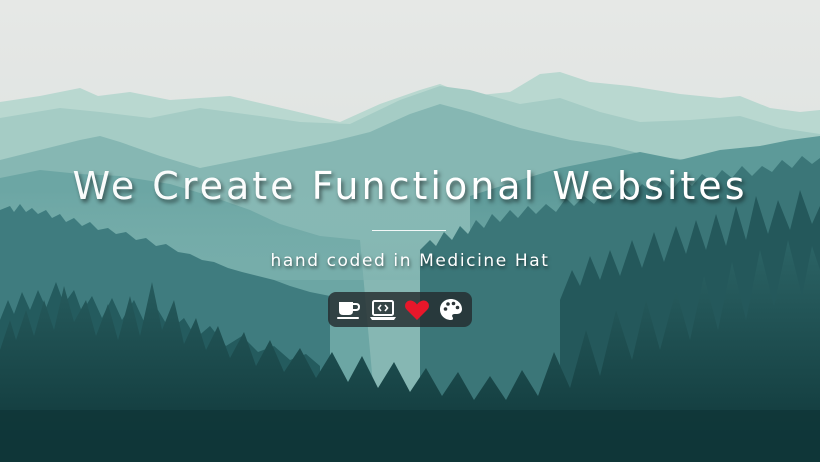  Describe the element at coordinates (184, 186) in the screenshot. I see `hero-title-light: We Create` at that location.